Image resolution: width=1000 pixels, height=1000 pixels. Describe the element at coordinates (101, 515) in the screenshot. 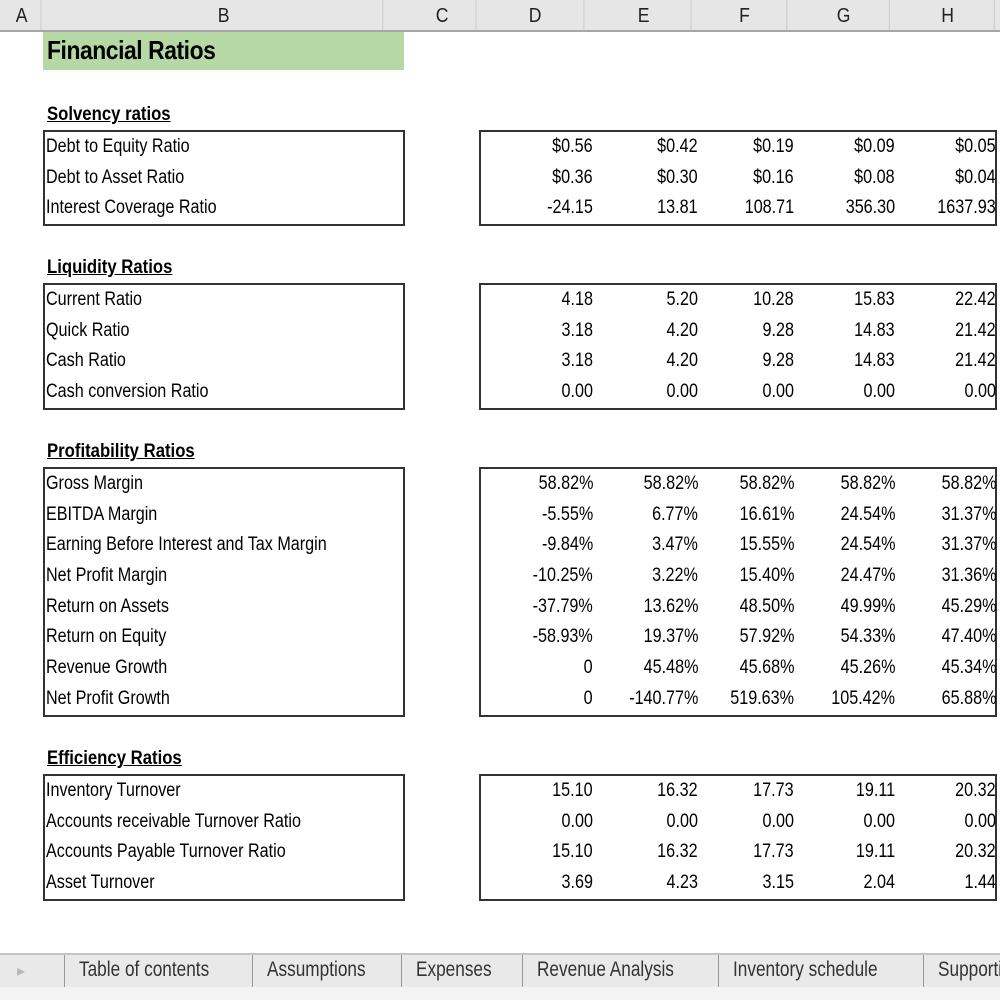

I see `ratio-label: EBITDA Margin` at that location.